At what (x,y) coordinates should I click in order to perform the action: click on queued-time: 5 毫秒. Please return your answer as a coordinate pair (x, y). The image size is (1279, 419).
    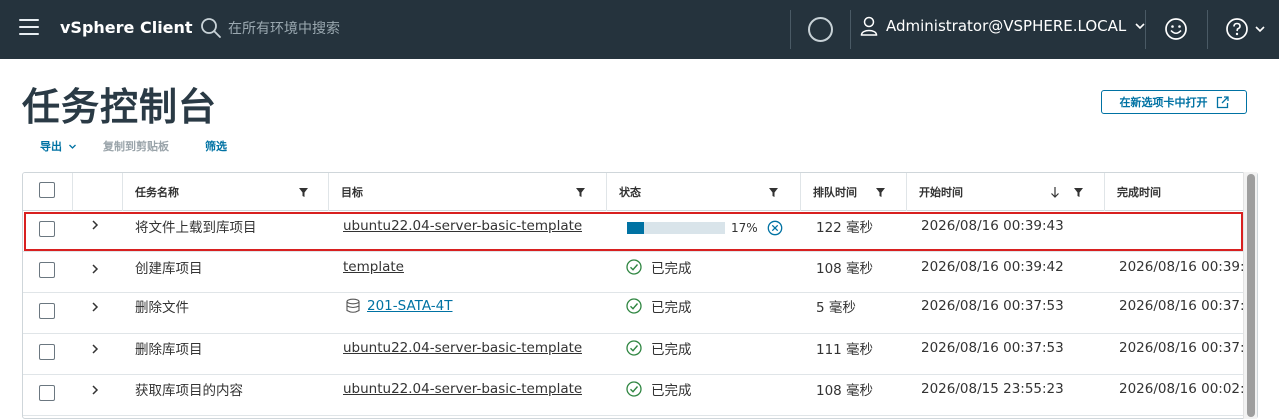
    Looking at the image, I should click on (836, 307).